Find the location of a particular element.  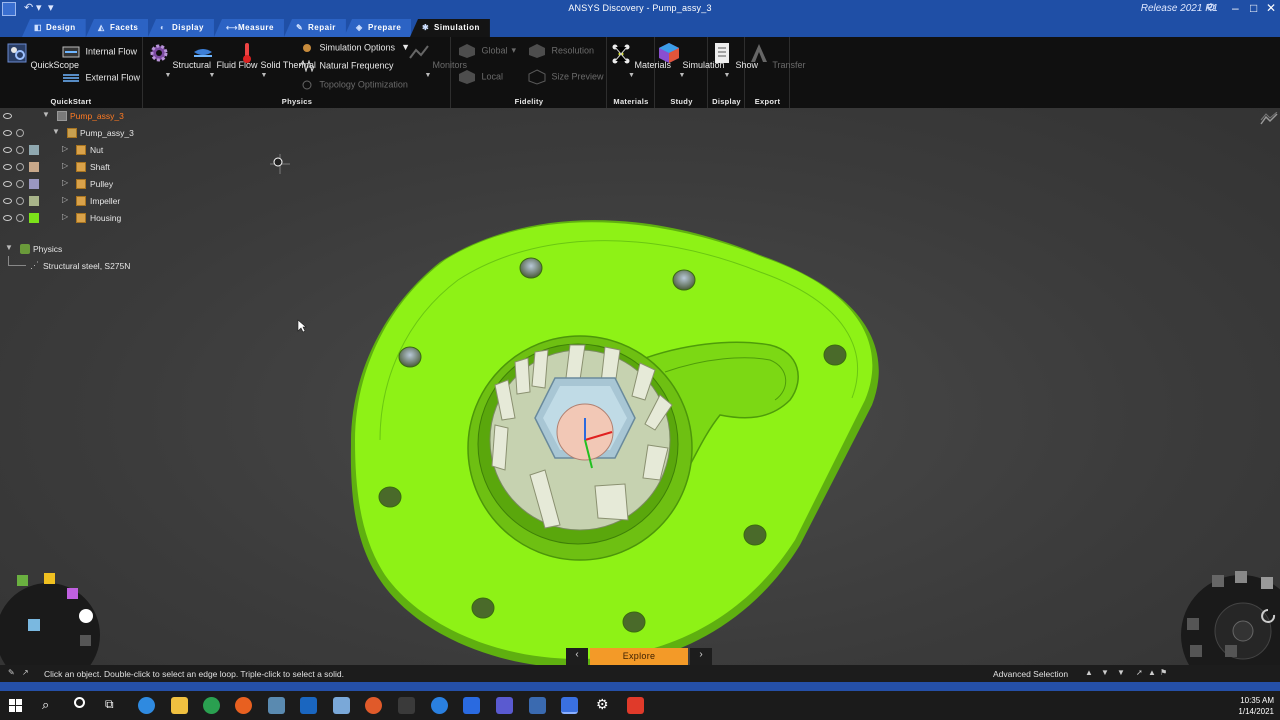

cursor-mode-icon: ➚ is located at coordinates (1139, 672).